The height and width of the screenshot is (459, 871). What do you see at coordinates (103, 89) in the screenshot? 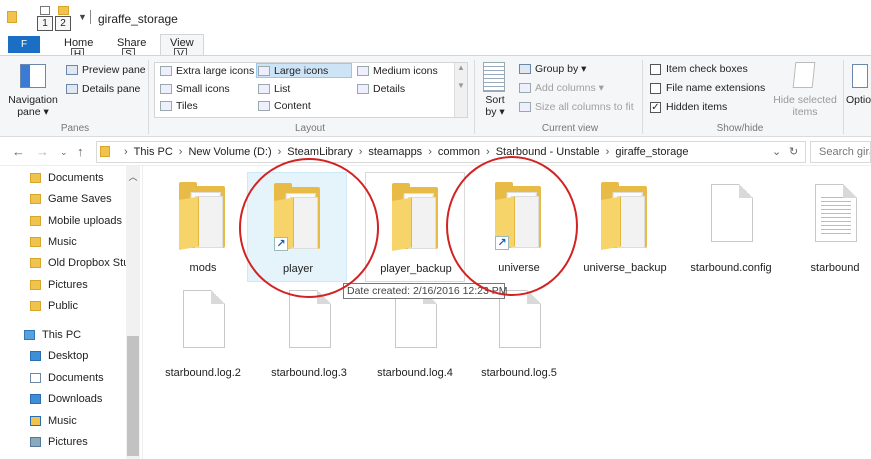
I see `details-pane-button: Details pane` at bounding box center [103, 89].